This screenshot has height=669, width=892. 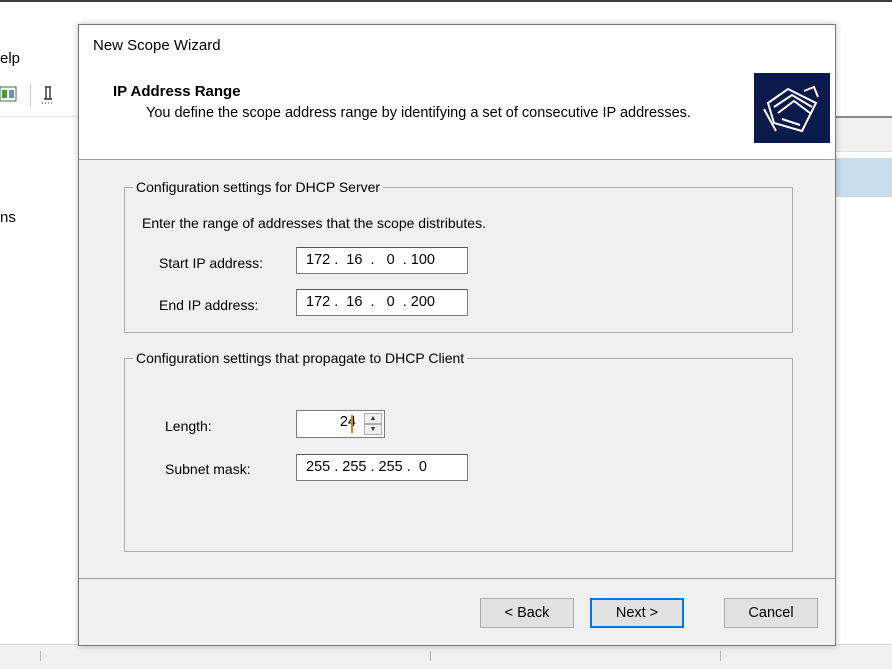 What do you see at coordinates (208, 469) in the screenshot?
I see `subnet-mask-label: Subnet mask:` at bounding box center [208, 469].